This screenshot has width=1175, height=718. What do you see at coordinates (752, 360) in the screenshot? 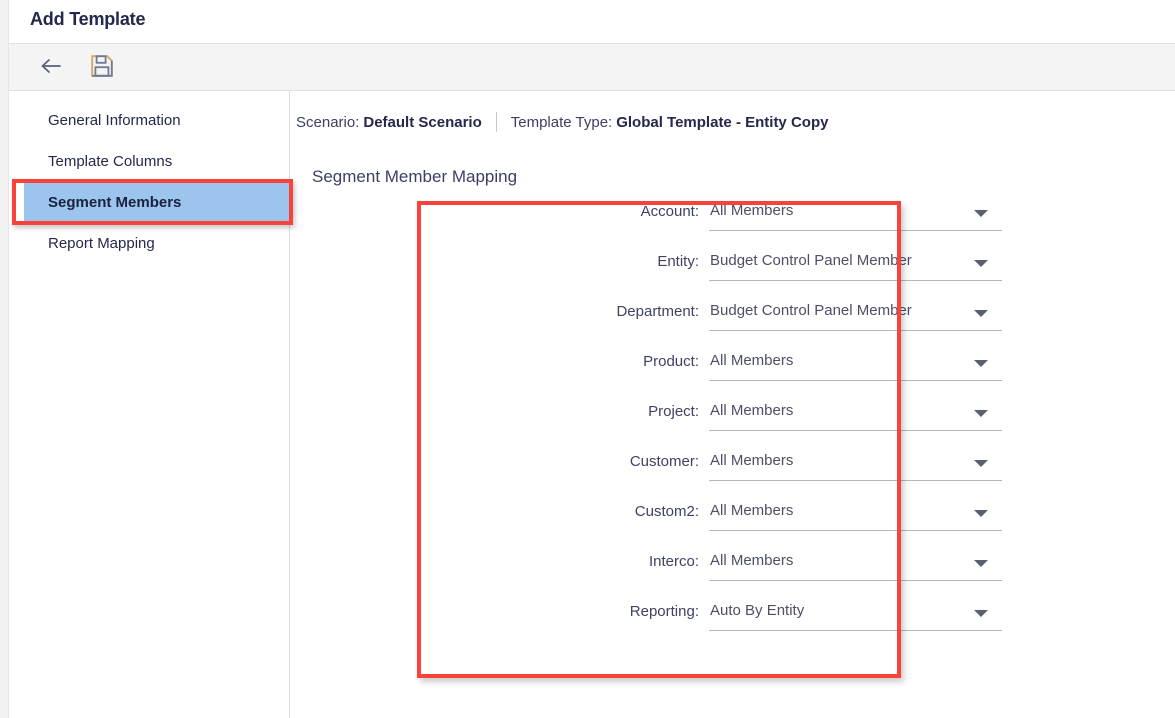
I see `dropdown-value-product: All Members` at bounding box center [752, 360].